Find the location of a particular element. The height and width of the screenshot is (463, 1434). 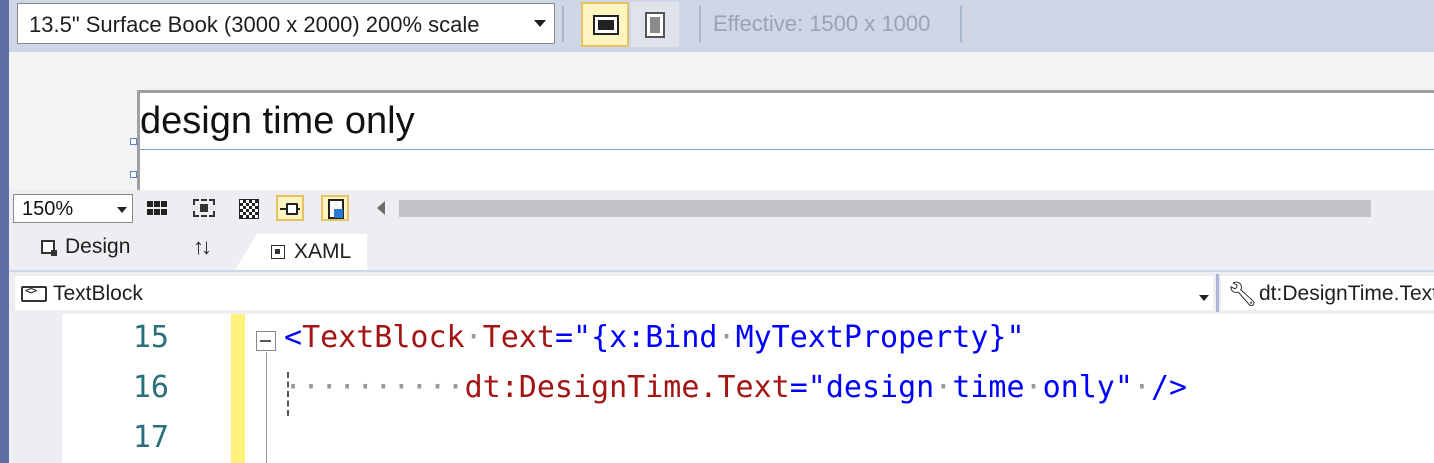

device-settings-icon is located at coordinates (336, 209).